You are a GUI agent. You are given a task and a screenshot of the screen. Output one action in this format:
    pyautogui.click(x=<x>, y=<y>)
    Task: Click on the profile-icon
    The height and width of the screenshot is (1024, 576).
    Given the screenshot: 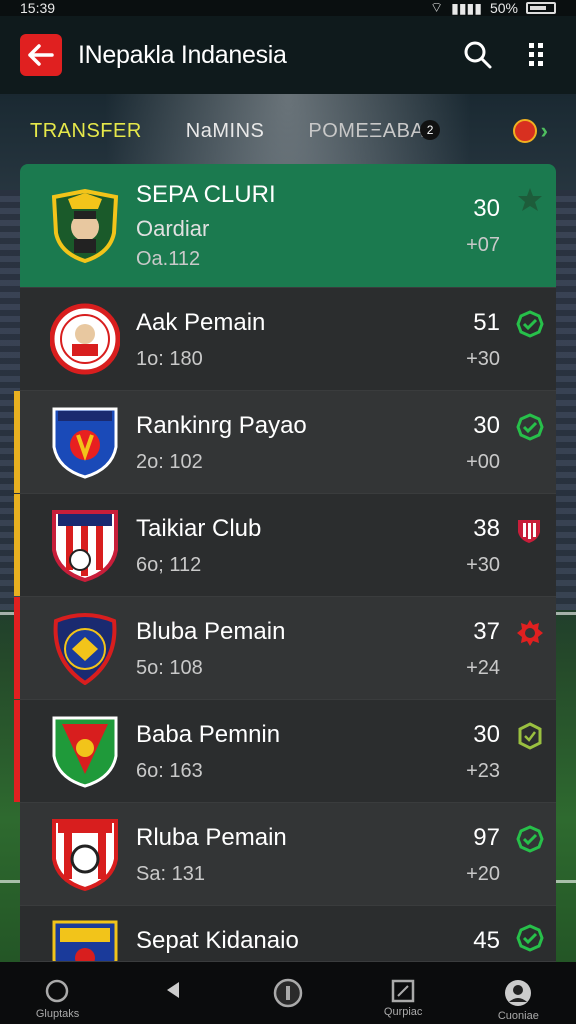 What is the action you would take?
    pyautogui.click(x=518, y=993)
    